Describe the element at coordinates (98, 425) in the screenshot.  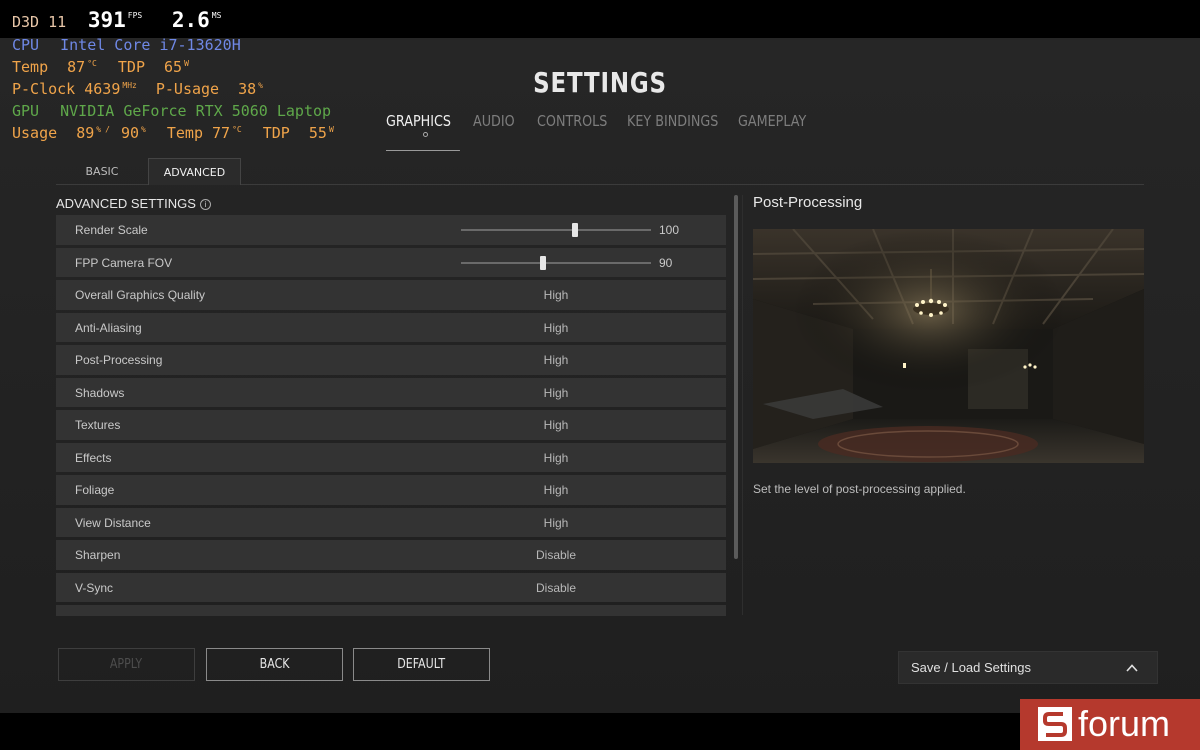
I see `setting-label: Textures` at that location.